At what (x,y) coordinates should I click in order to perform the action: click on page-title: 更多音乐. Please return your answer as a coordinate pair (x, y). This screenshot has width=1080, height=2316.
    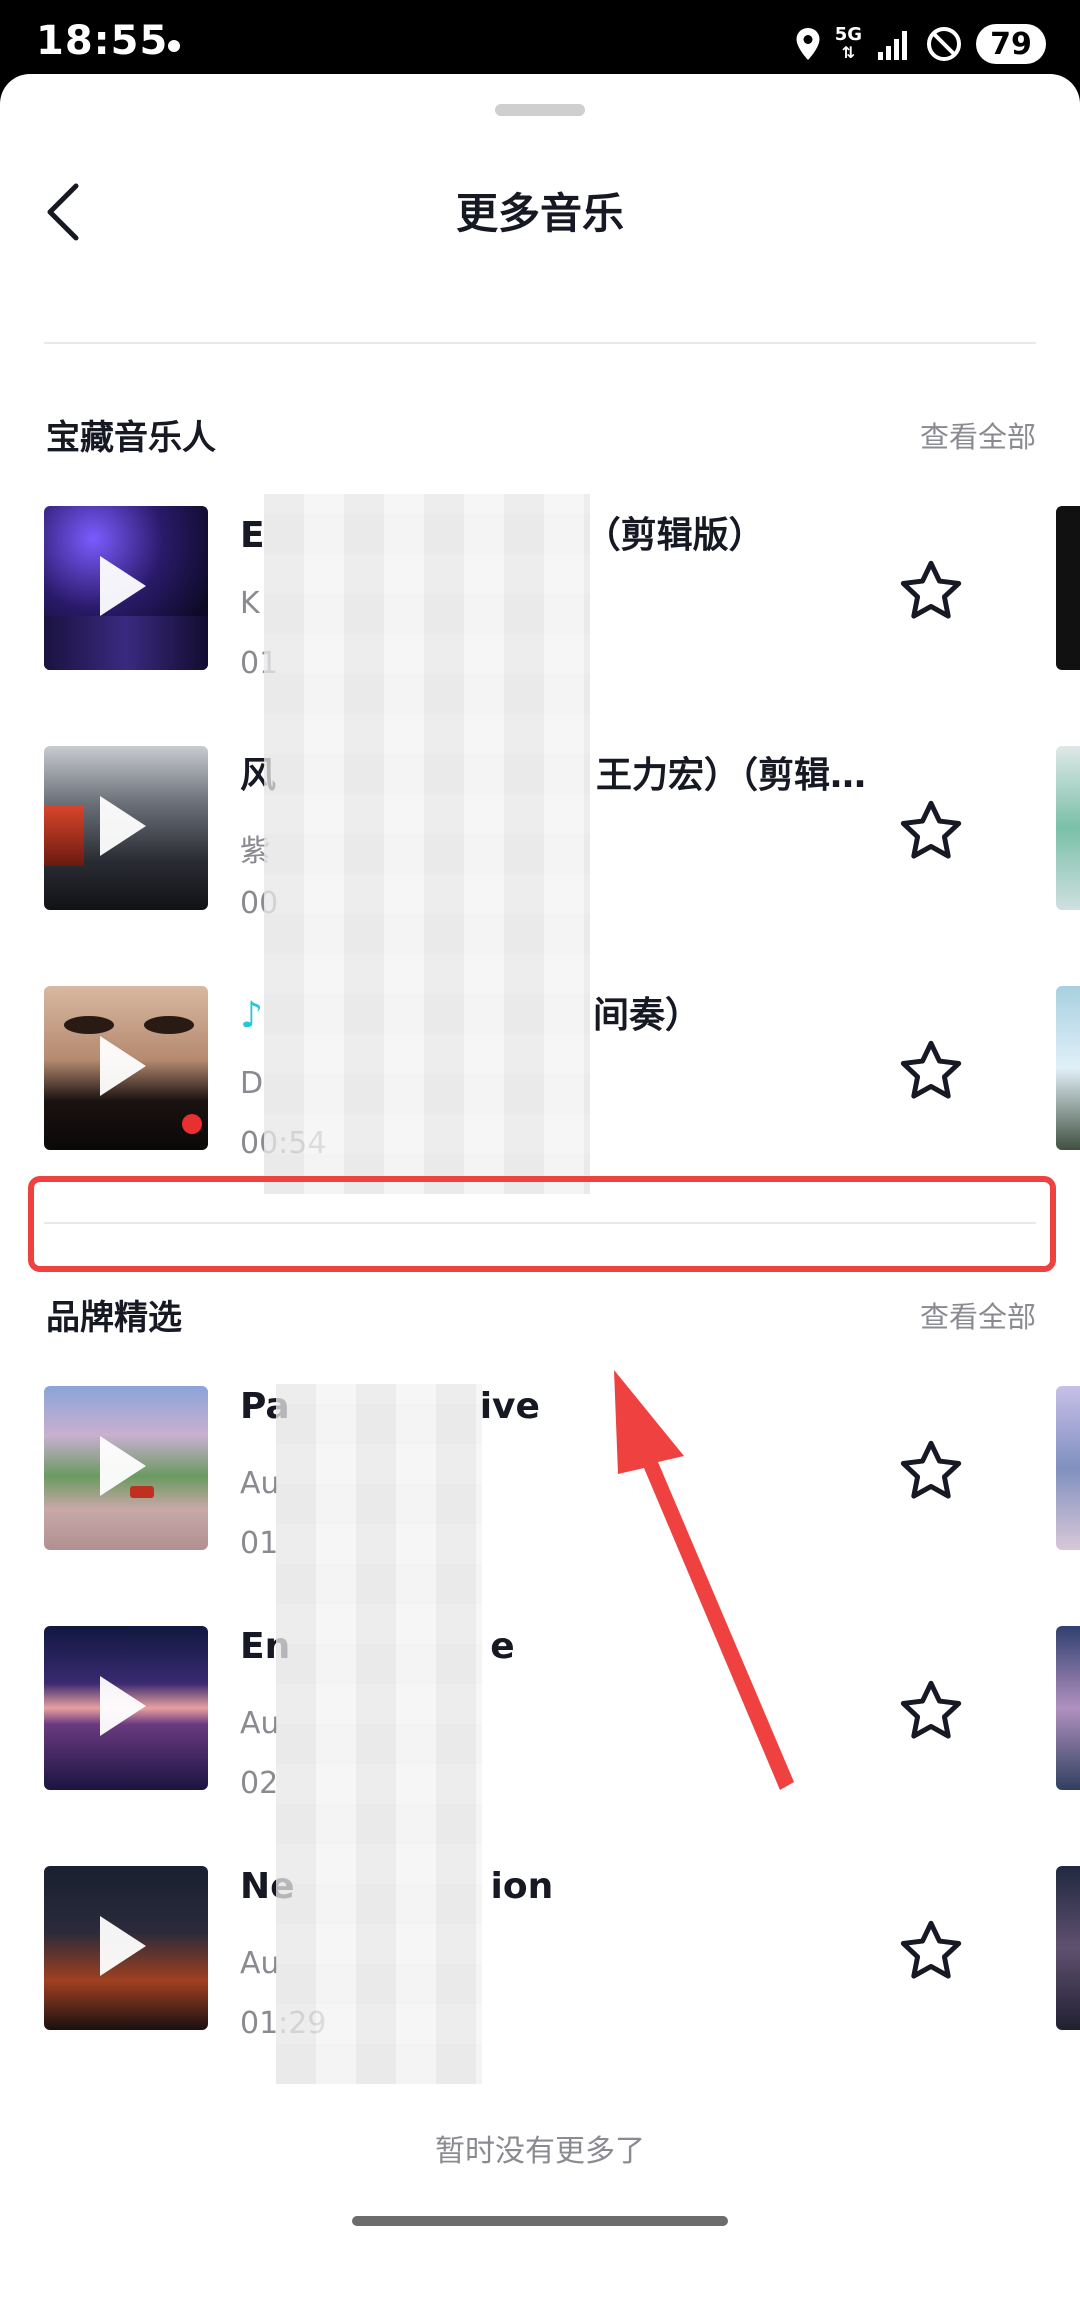
    Looking at the image, I should click on (539, 213).